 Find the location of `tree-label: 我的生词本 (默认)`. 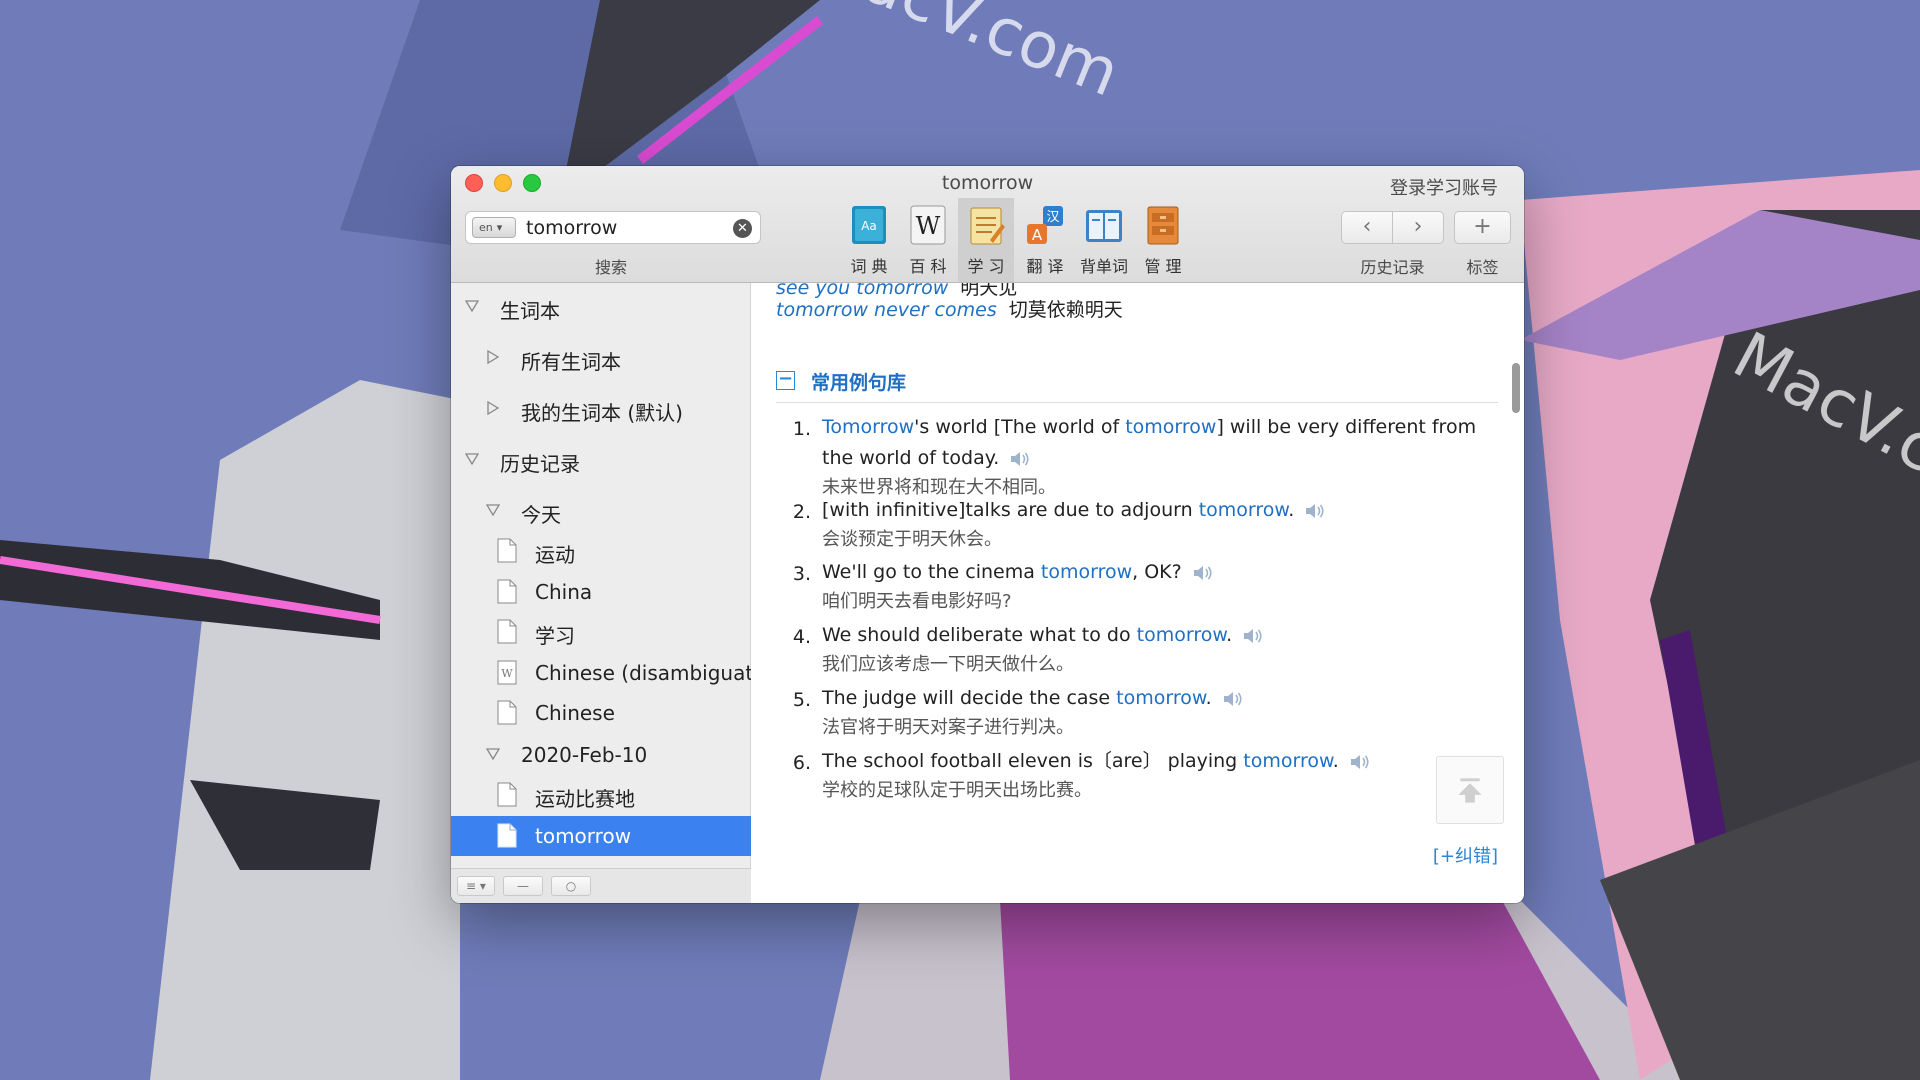

tree-label: 我的生词本 (默认) is located at coordinates (602, 413).